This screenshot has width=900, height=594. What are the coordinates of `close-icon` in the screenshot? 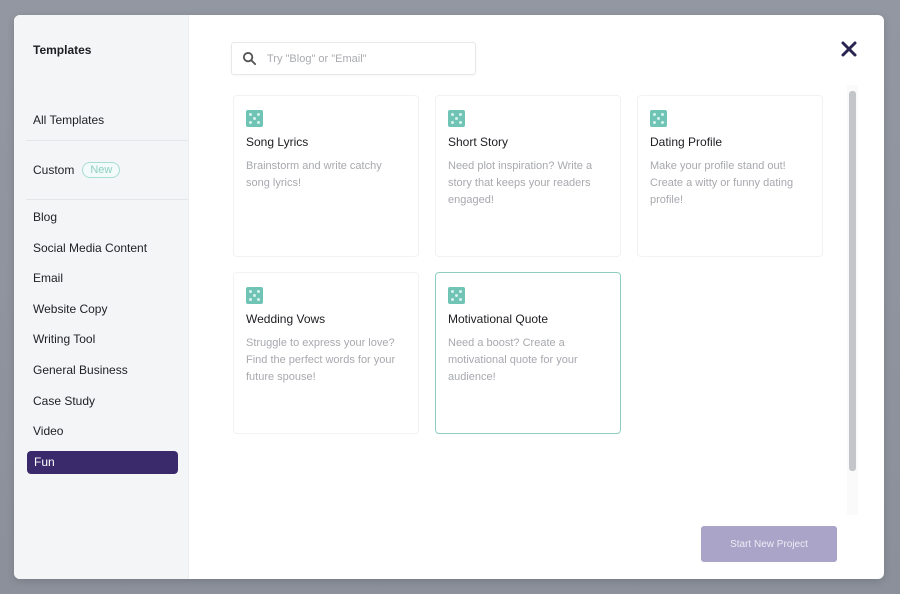 It's located at (849, 49).